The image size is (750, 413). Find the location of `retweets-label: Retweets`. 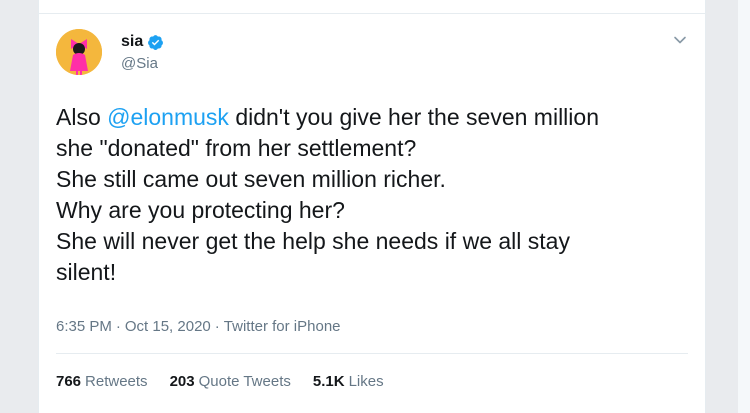

retweets-label: Retweets is located at coordinates (116, 381).